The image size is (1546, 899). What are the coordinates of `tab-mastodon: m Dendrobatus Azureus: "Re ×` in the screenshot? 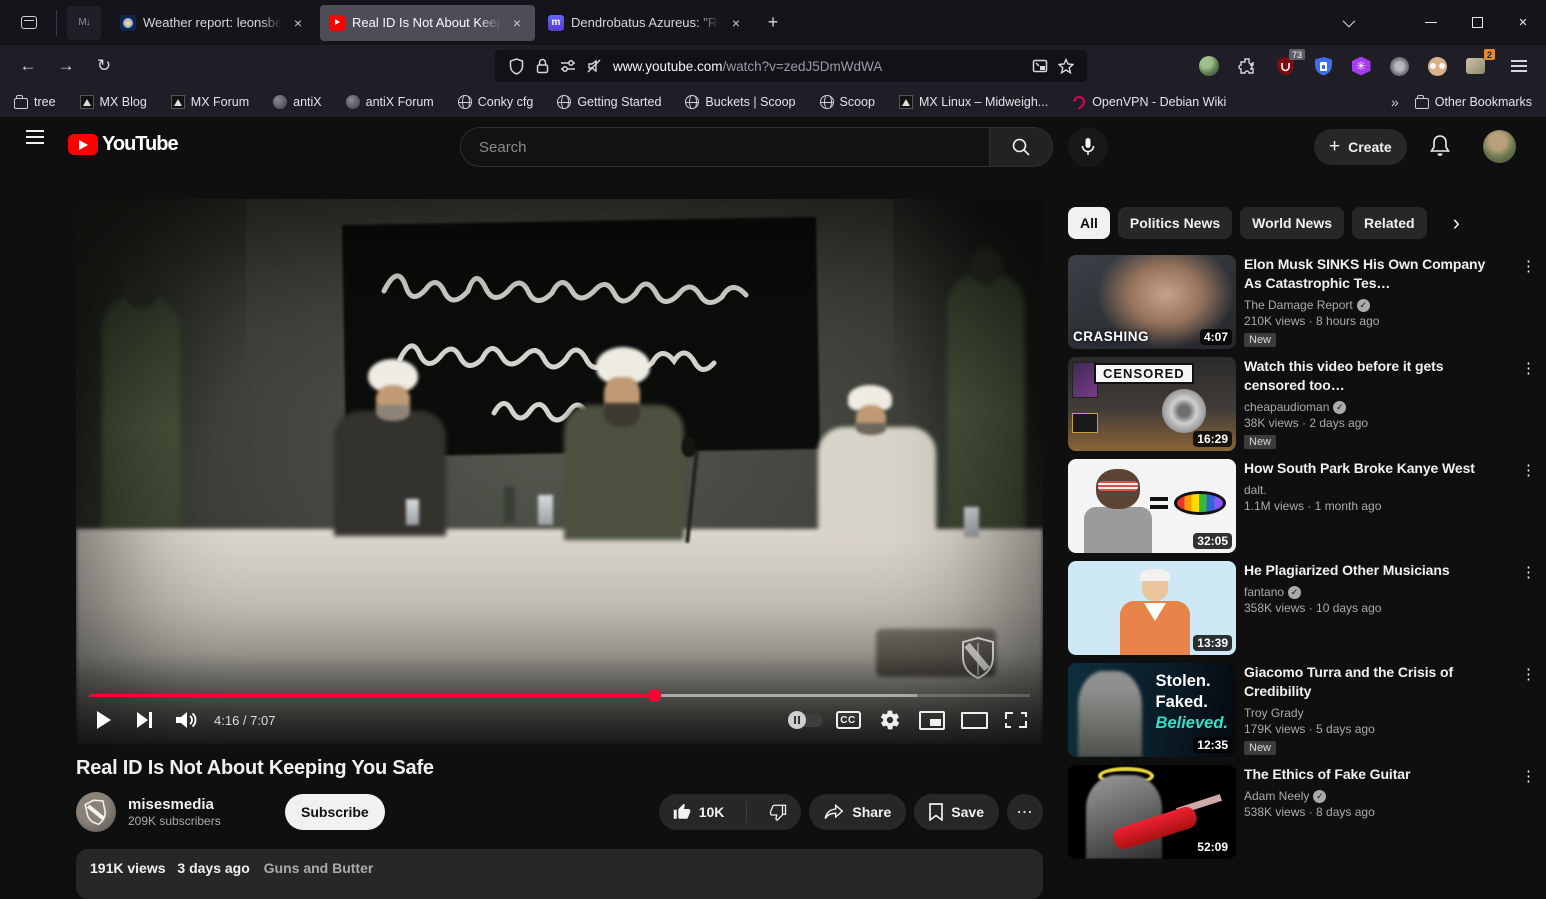 It's located at (646, 23).